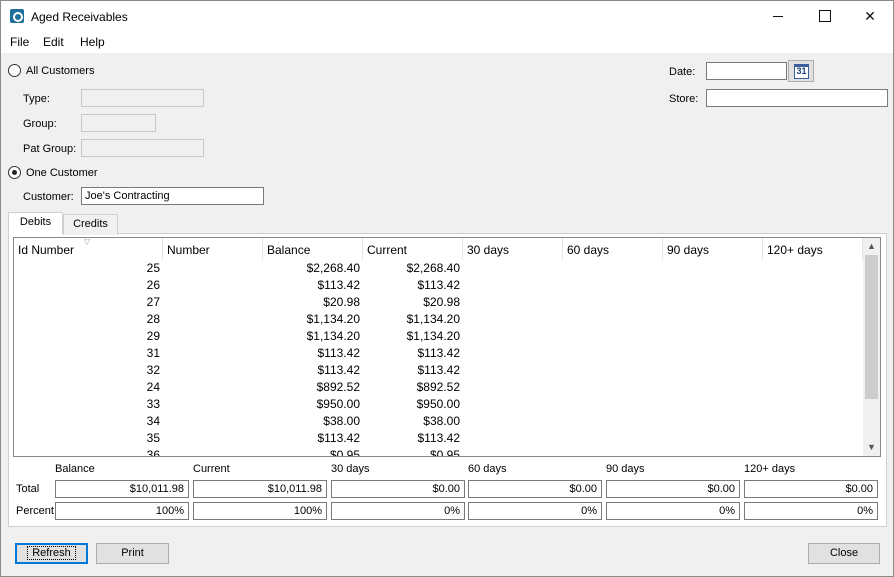 This screenshot has height=577, width=894. I want to click on percent-120-plus-days: 0%, so click(811, 511).